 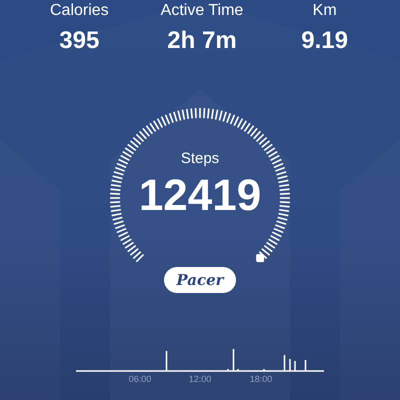 What do you see at coordinates (324, 11) in the screenshot?
I see `stat-label: Km` at bounding box center [324, 11].